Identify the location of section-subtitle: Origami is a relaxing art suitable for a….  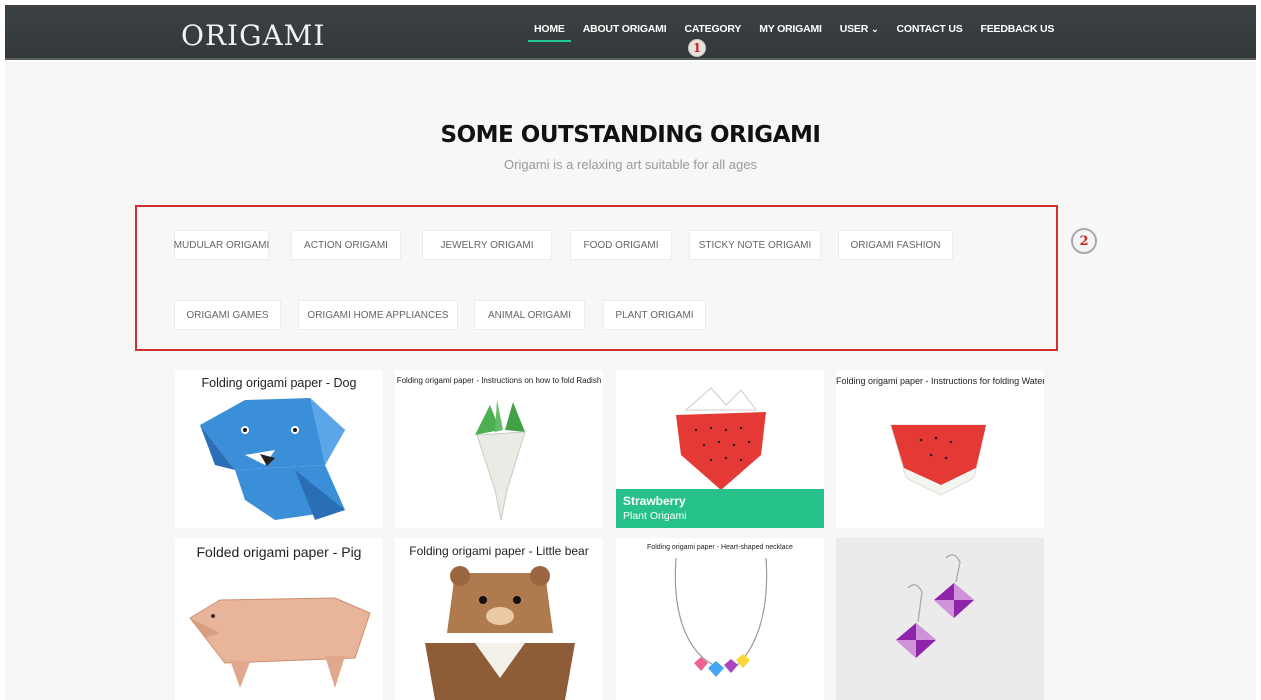
(630, 164).